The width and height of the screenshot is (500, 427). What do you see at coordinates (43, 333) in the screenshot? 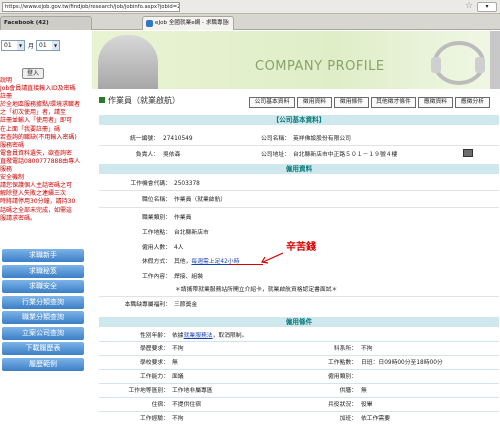
I see `menu-company-search: 立案公司查詢` at bounding box center [43, 333].